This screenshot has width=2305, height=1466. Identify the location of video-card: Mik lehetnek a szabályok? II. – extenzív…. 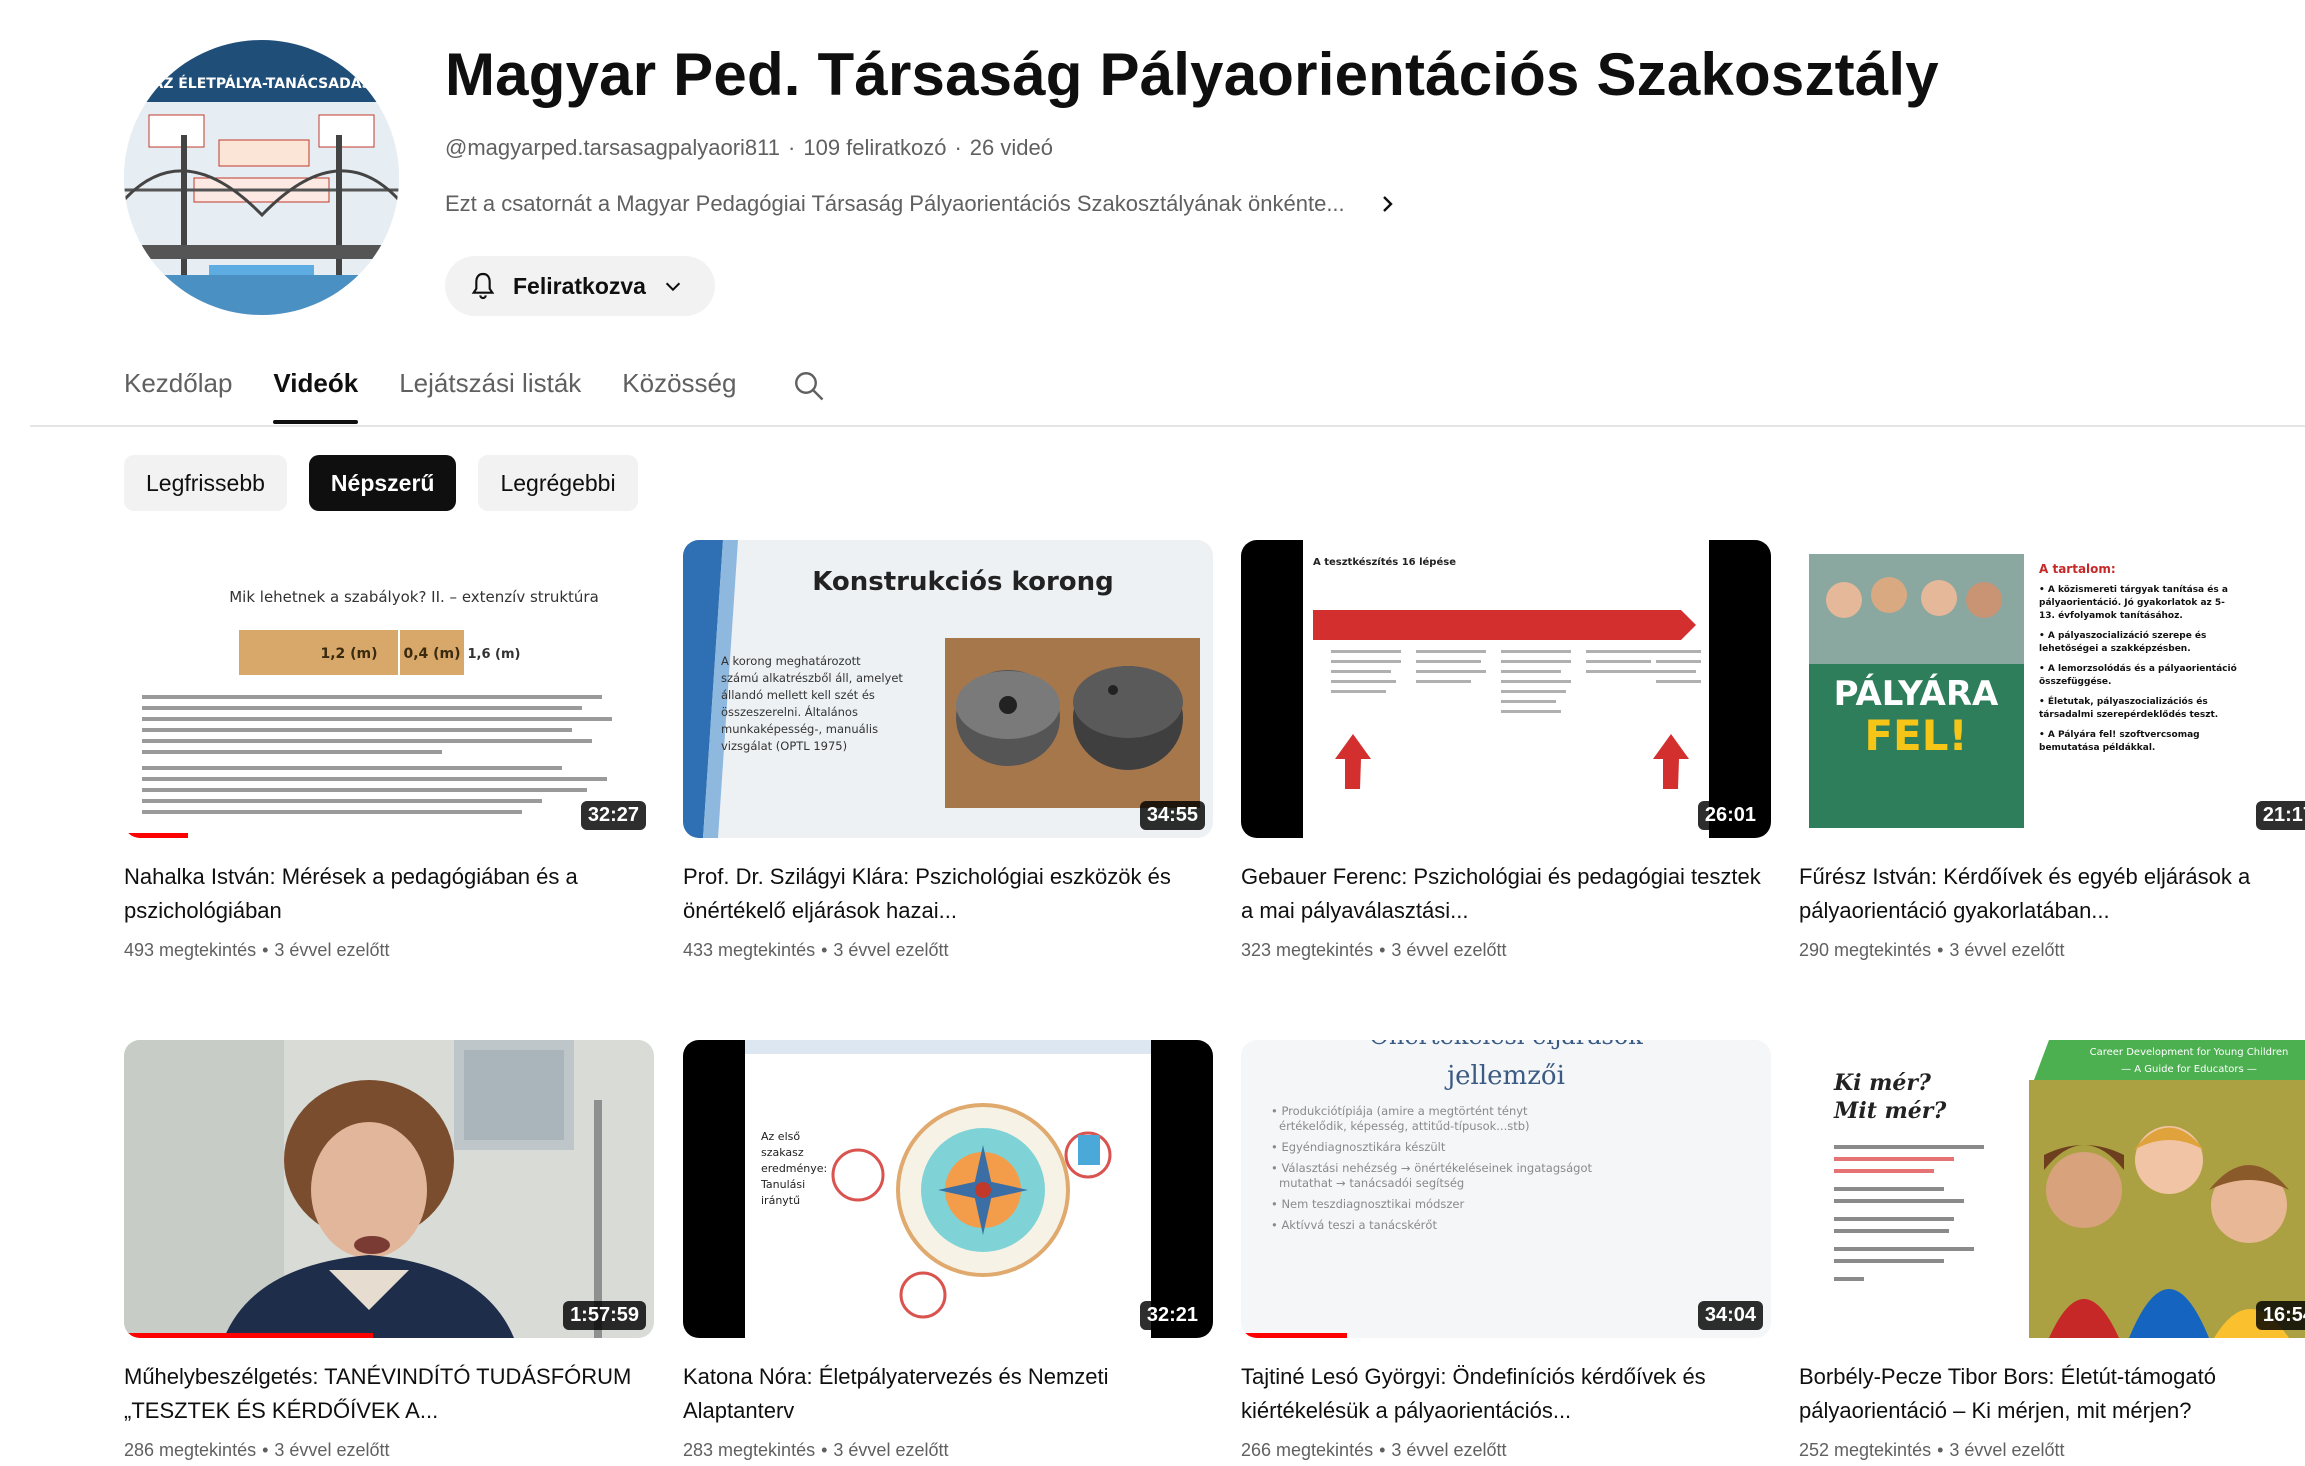
(389, 750).